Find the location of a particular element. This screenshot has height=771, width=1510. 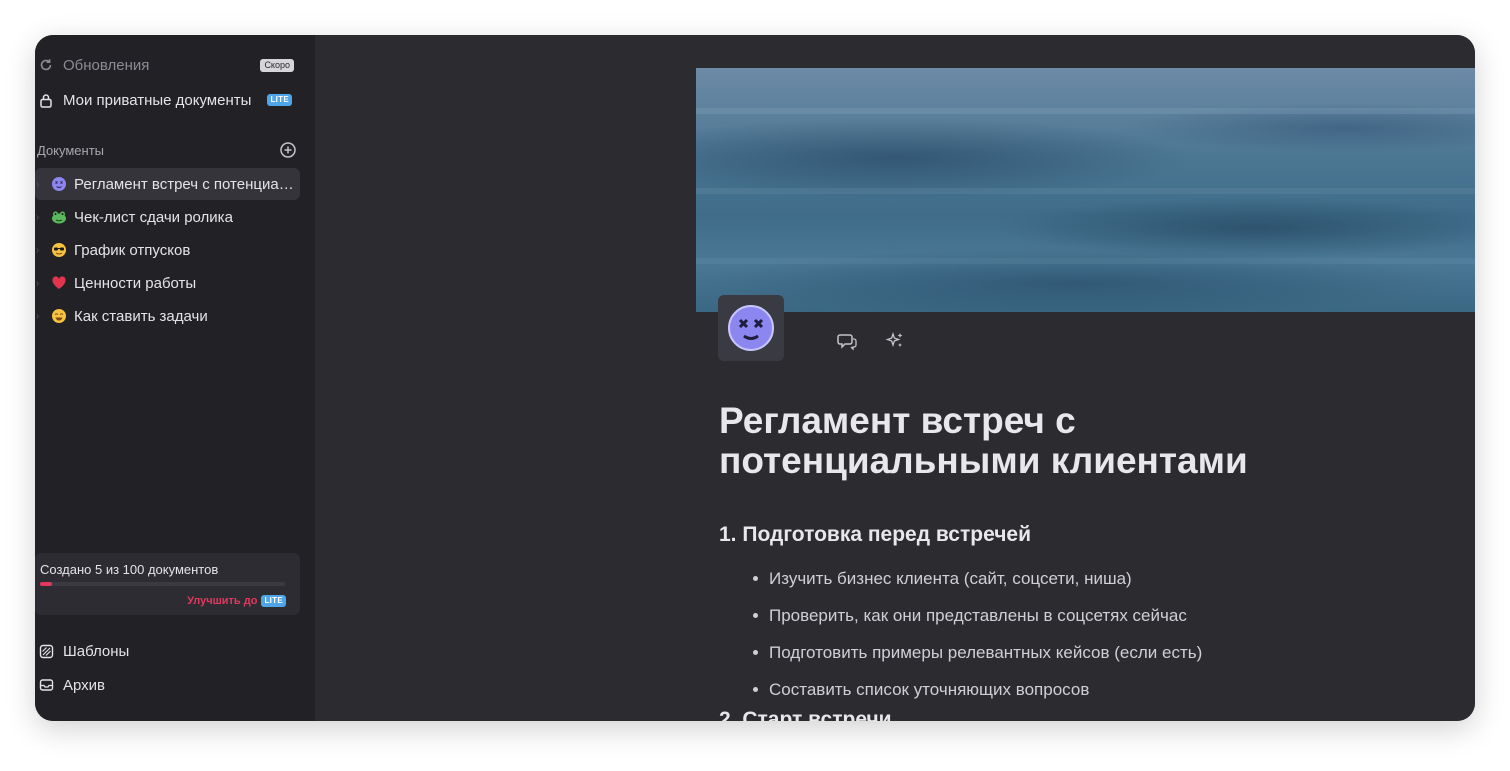

sidebar-item-private-docs: Мои приватные документы LITE is located at coordinates (167, 100).